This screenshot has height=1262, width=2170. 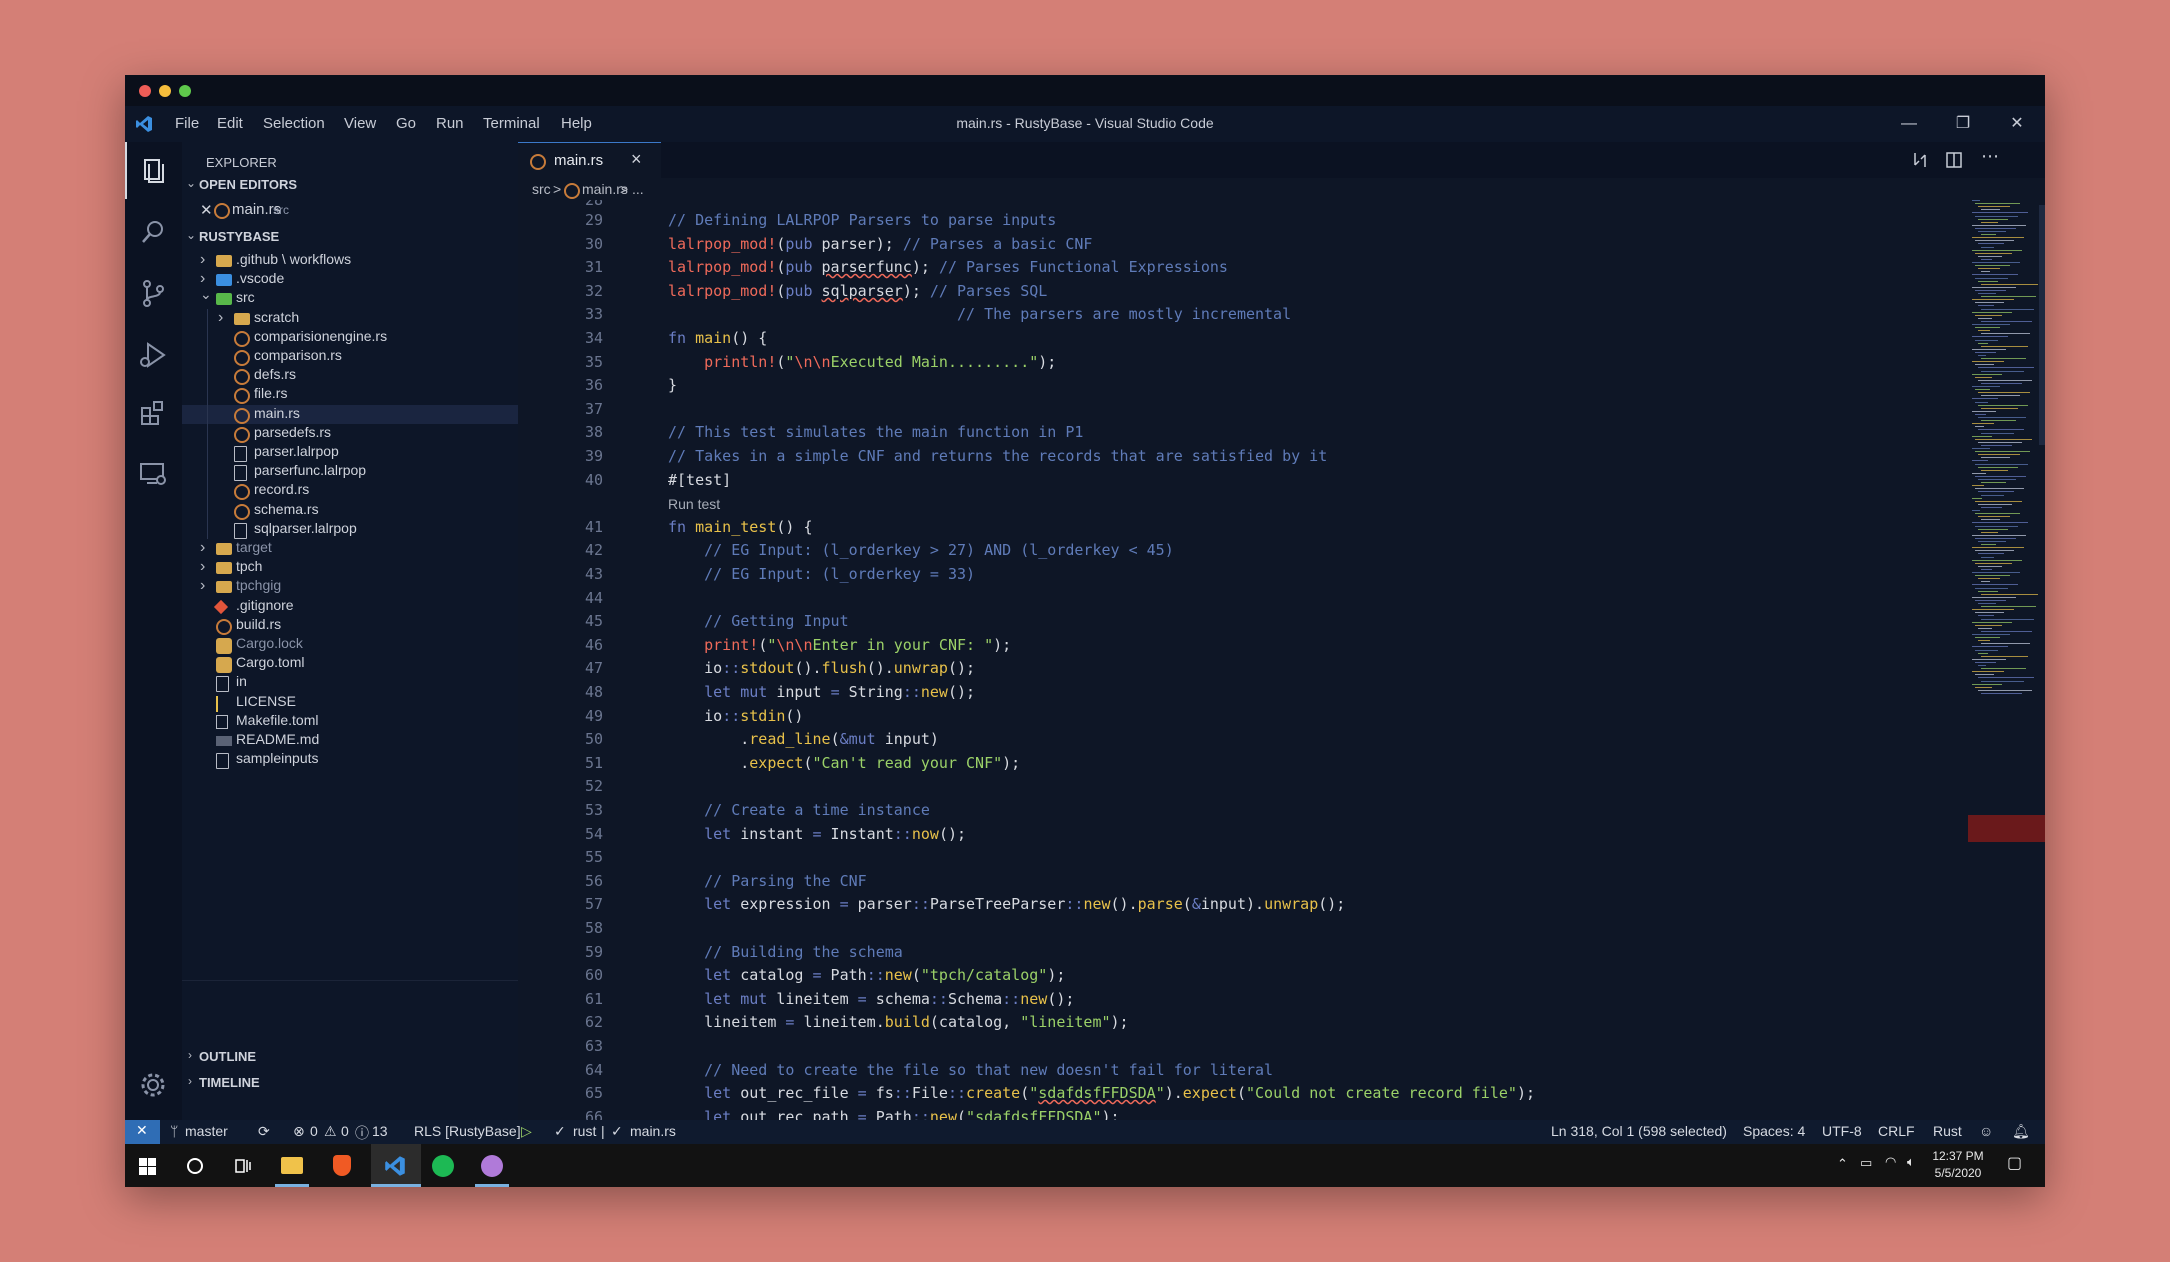 I want to click on tree-item: sampleinputs, so click(x=350, y=760).